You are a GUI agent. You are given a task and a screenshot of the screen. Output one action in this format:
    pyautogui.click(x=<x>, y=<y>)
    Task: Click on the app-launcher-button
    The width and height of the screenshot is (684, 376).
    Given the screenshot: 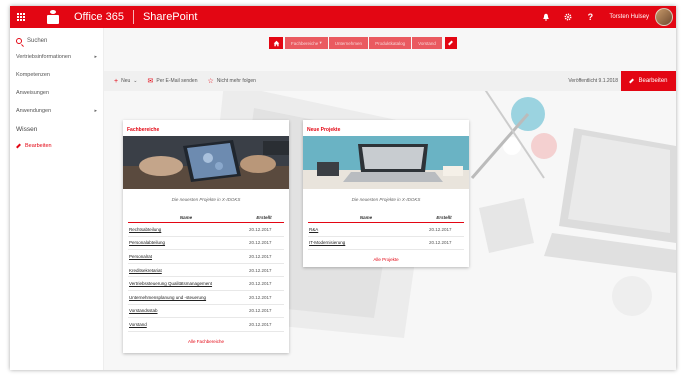 What is the action you would take?
    pyautogui.click(x=21, y=17)
    